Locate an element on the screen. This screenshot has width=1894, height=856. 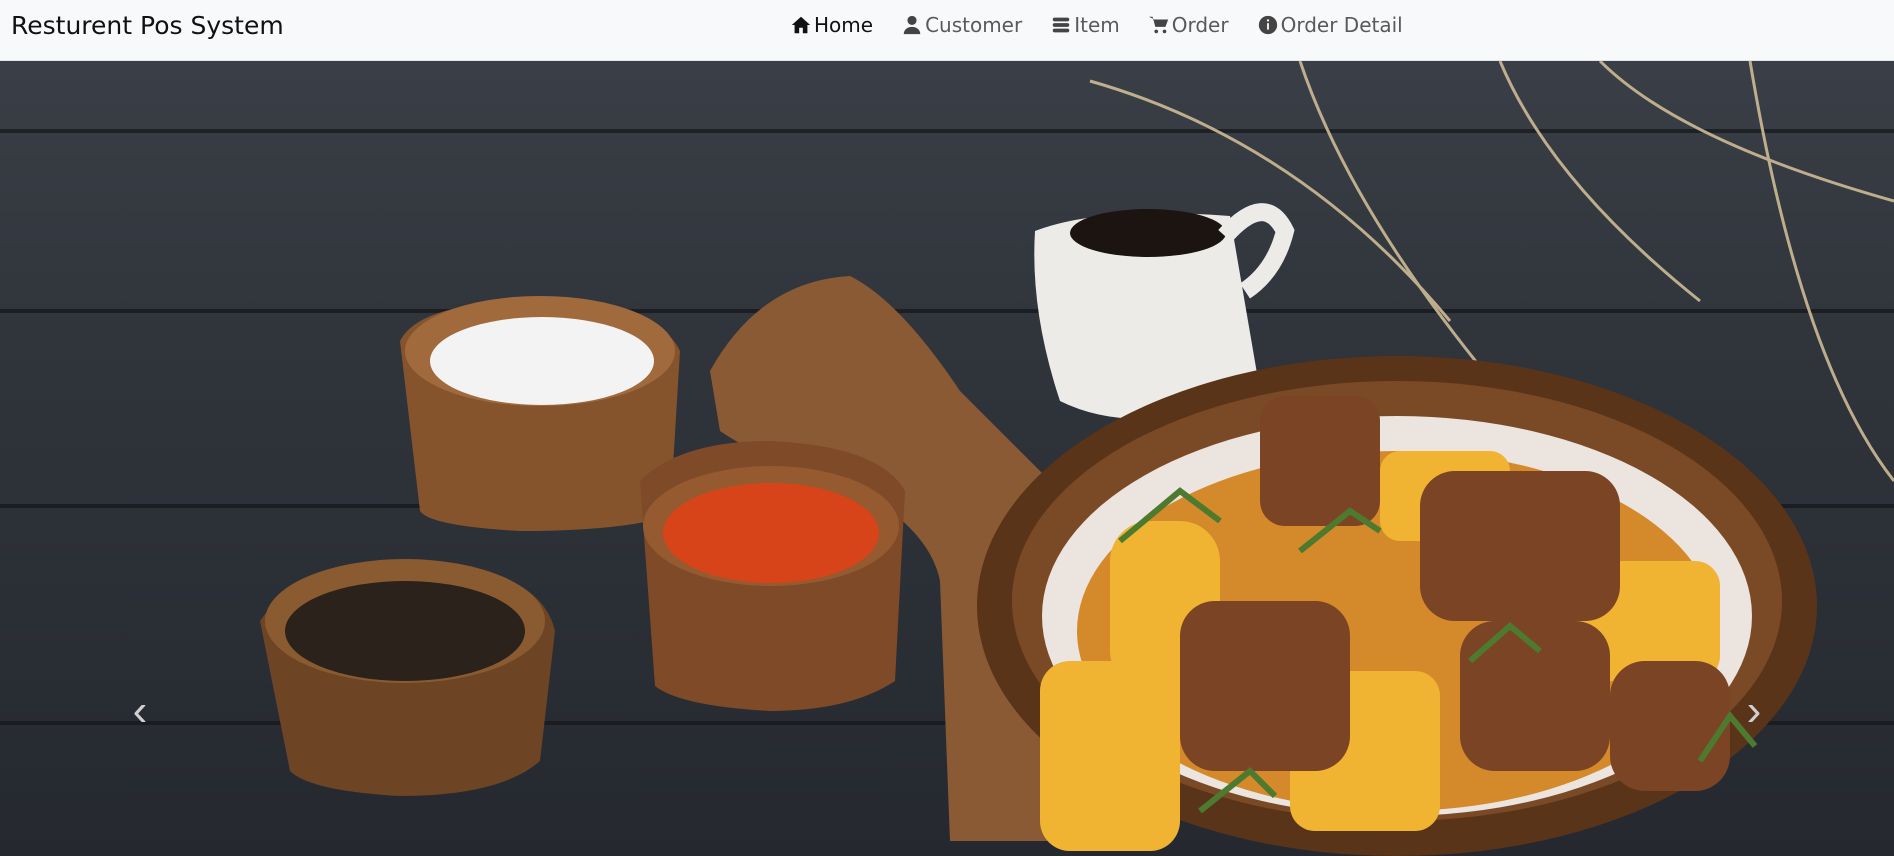
nav-order: Order is located at coordinates (1188, 25).